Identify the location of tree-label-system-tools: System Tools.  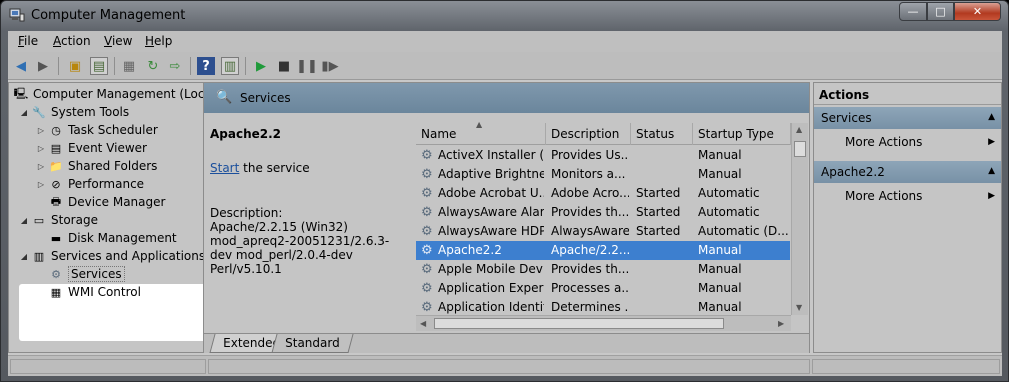
(90, 112).